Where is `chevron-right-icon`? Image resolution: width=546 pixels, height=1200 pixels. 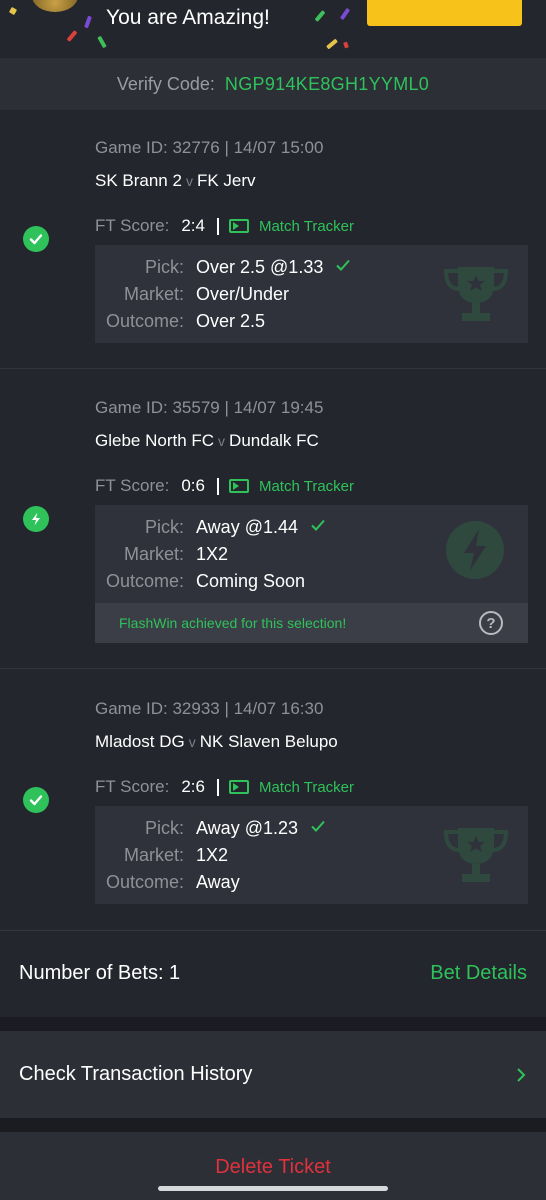 chevron-right-icon is located at coordinates (521, 1075).